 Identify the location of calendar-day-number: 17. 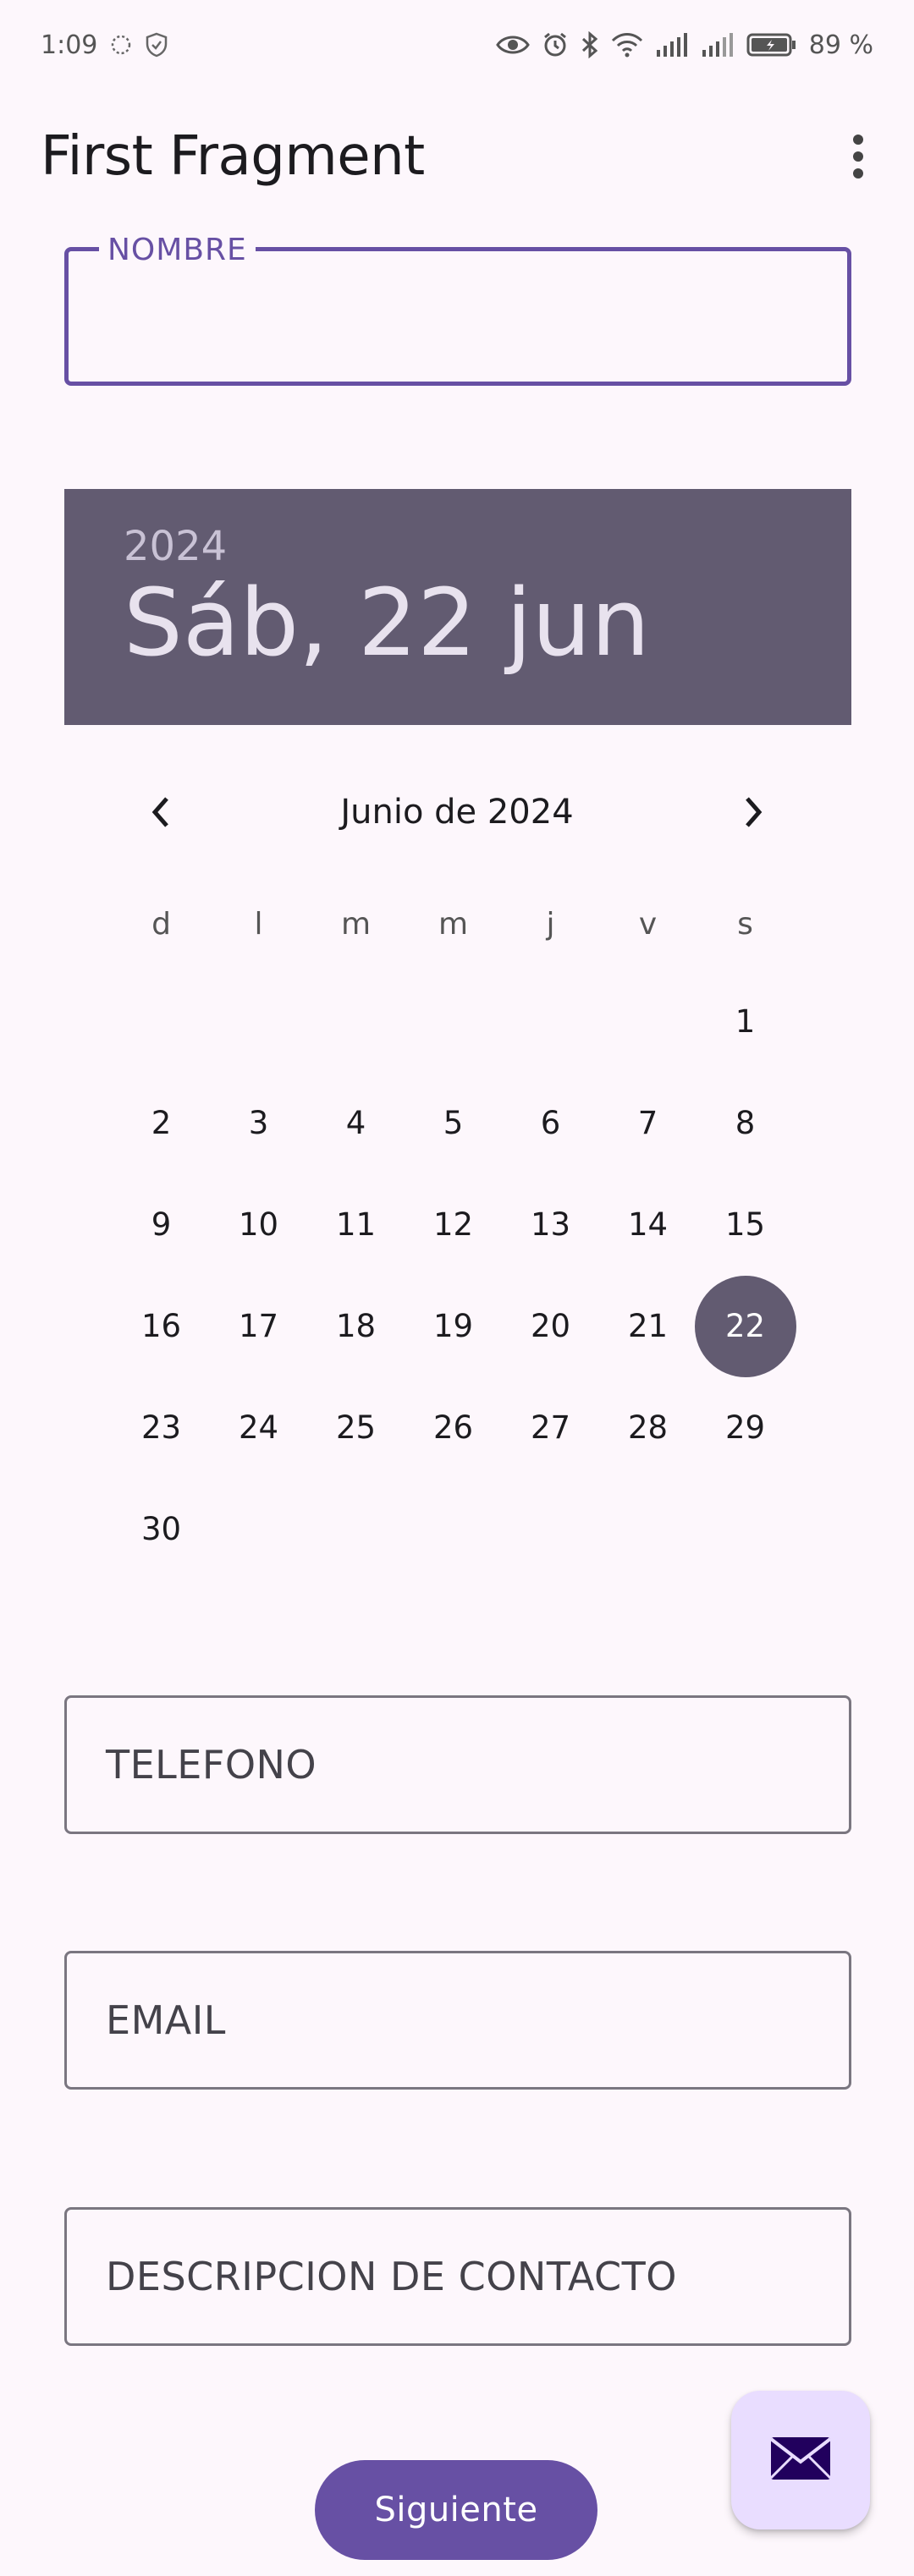
(258, 1326).